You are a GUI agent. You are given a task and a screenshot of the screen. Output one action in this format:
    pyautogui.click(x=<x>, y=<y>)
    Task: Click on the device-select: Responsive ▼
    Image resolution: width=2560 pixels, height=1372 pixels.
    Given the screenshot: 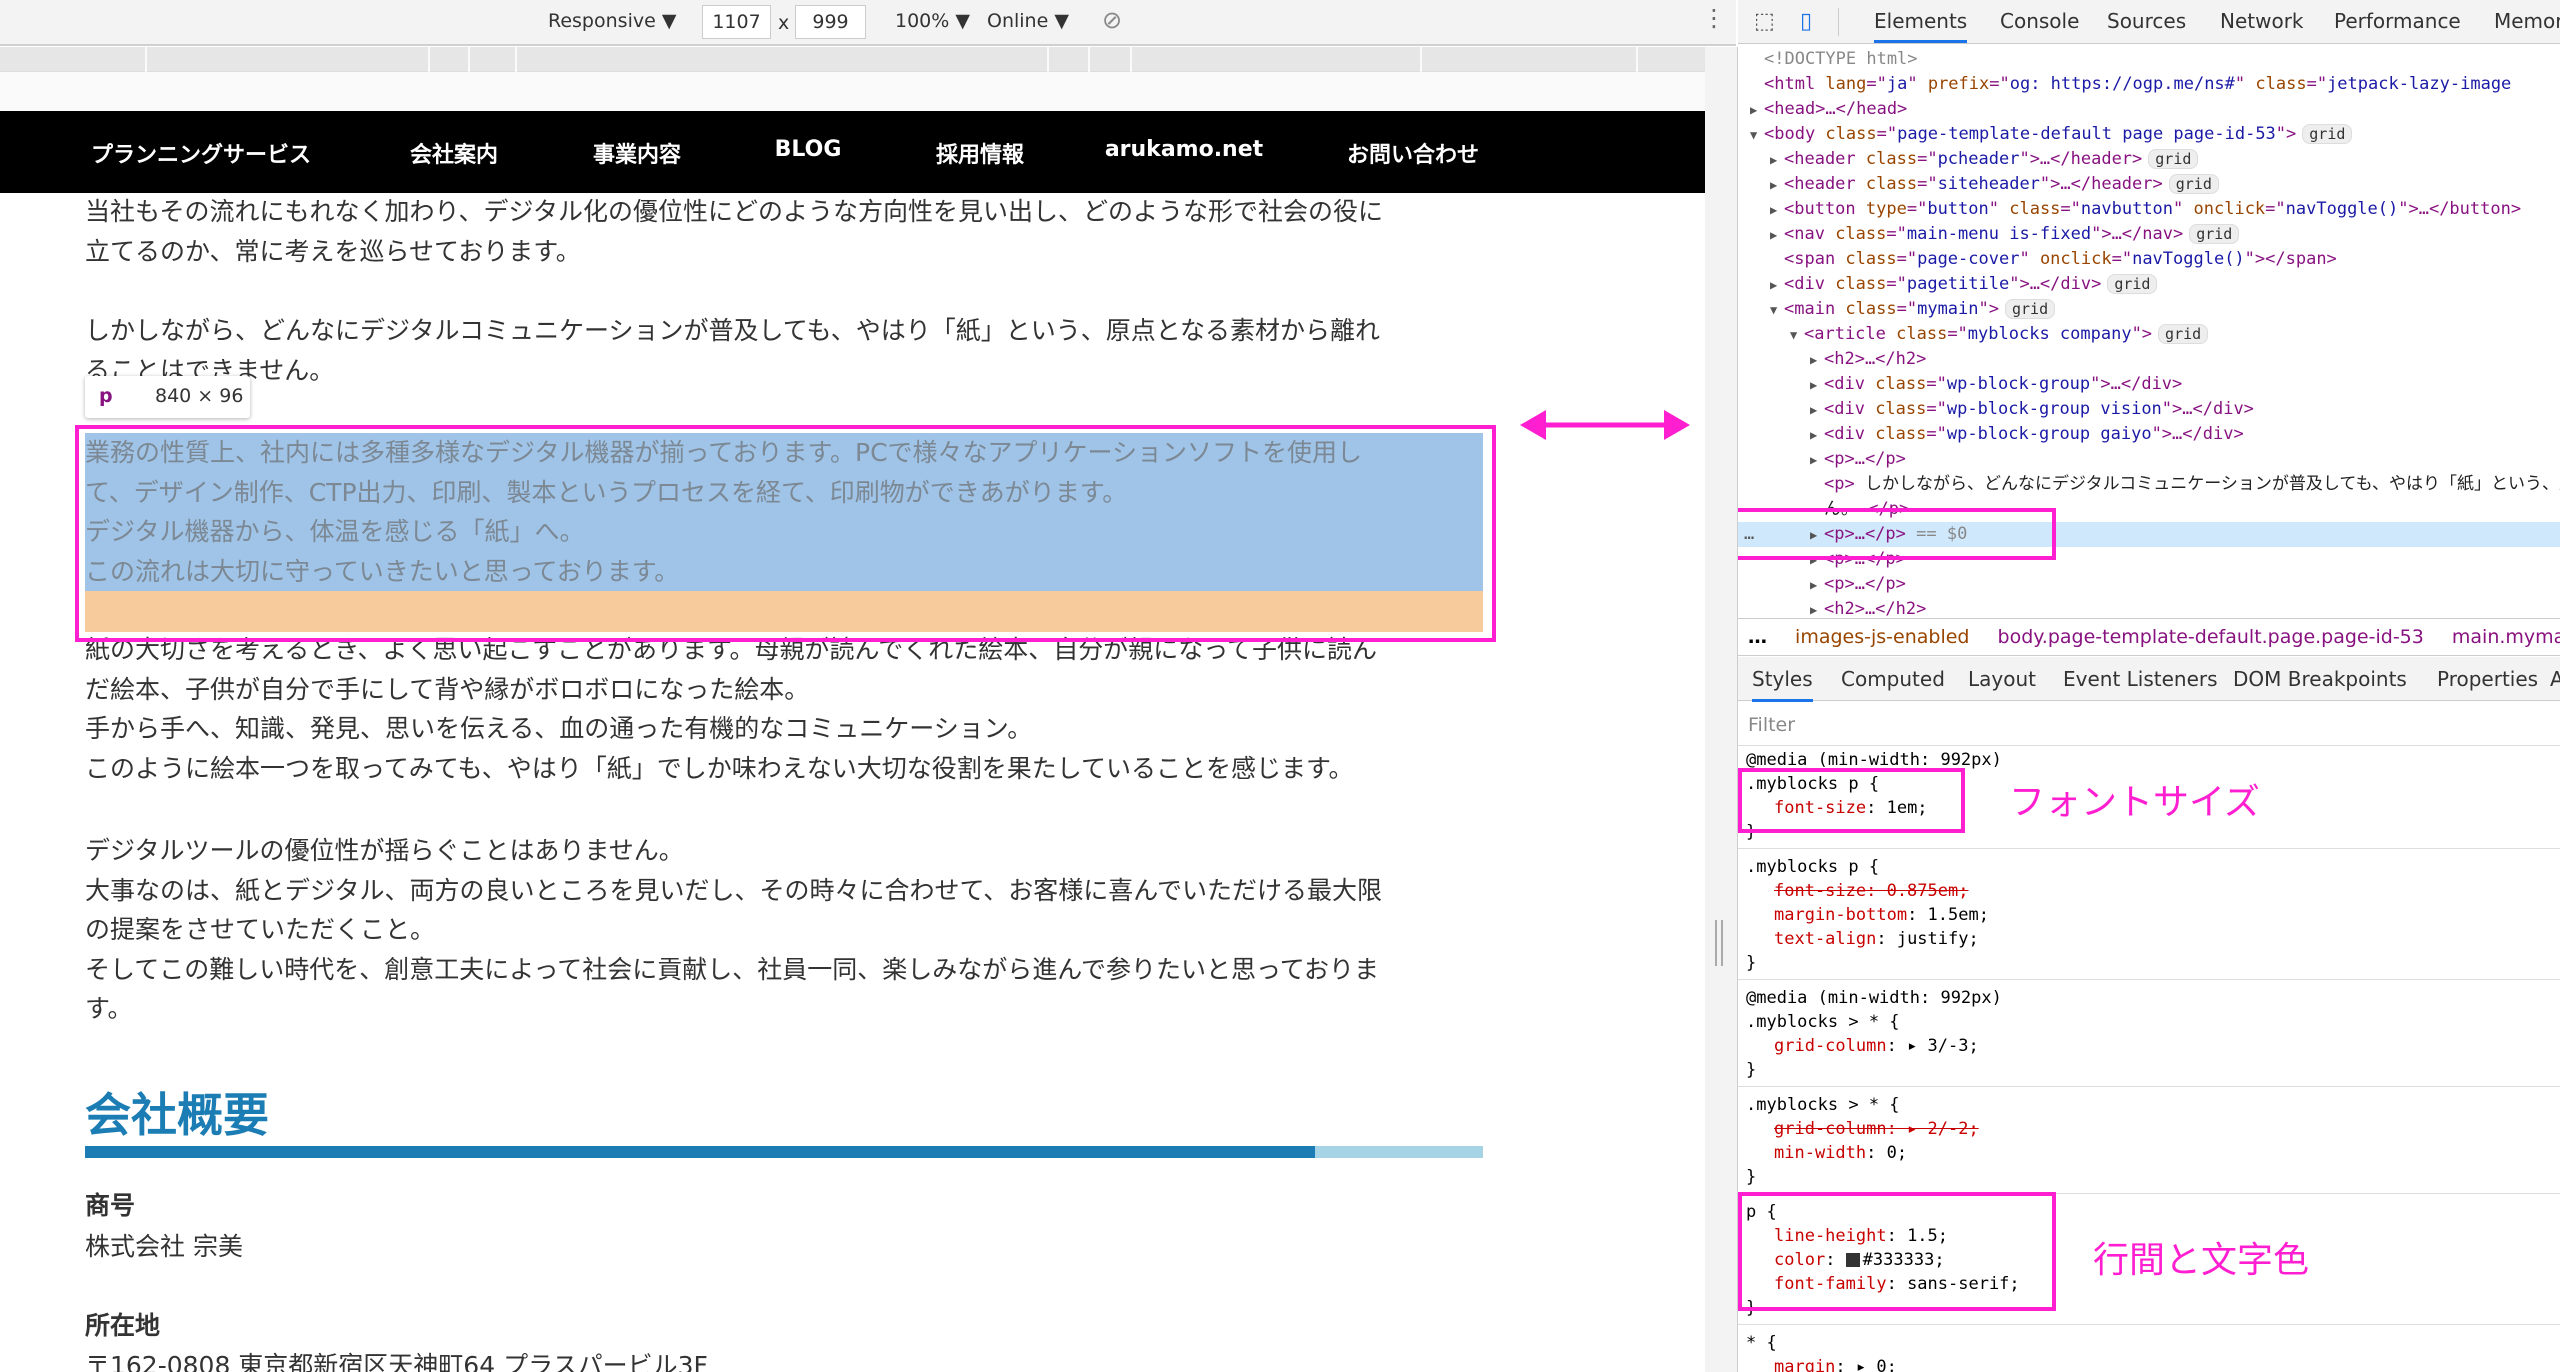 What is the action you would take?
    pyautogui.click(x=612, y=21)
    